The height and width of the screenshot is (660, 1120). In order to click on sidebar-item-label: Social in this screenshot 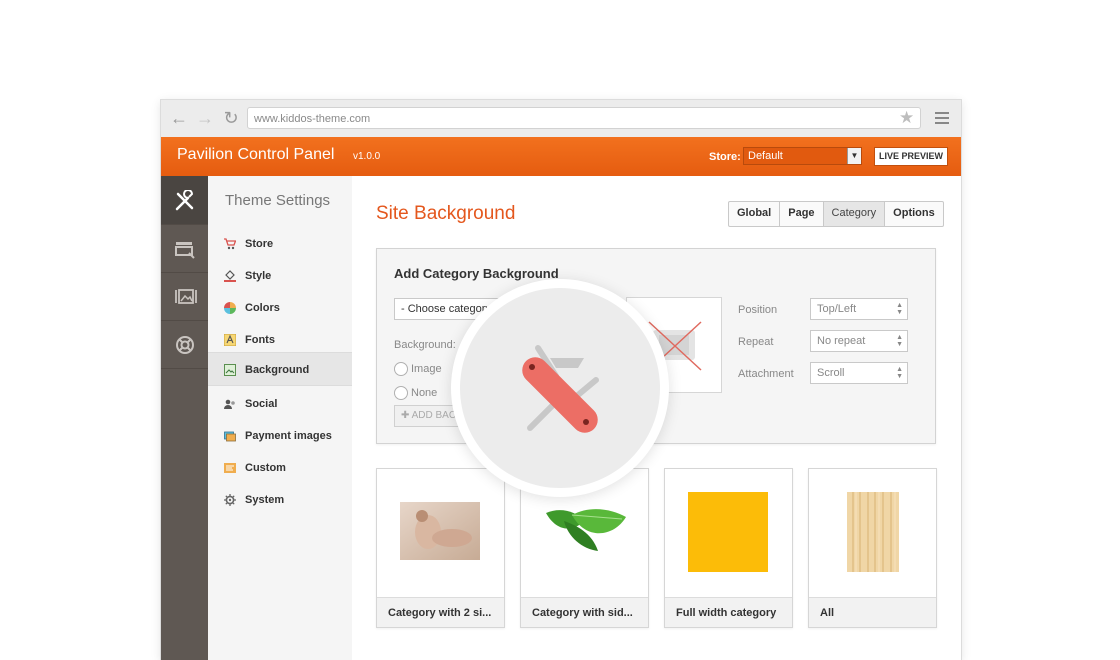, I will do `click(261, 404)`.